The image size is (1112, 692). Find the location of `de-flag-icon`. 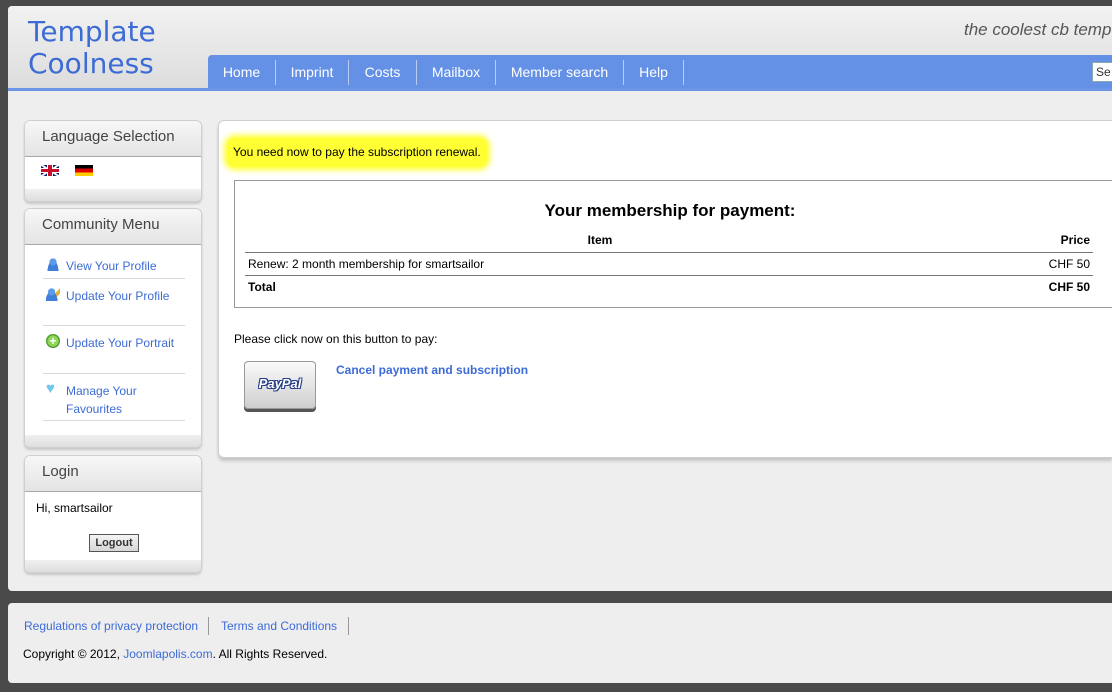

de-flag-icon is located at coordinates (84, 170).